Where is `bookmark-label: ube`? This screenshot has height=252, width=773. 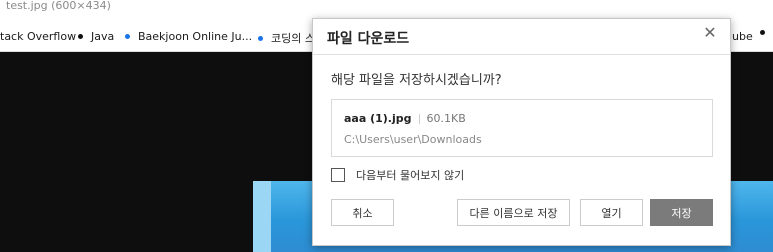
bookmark-label: ube is located at coordinates (742, 36).